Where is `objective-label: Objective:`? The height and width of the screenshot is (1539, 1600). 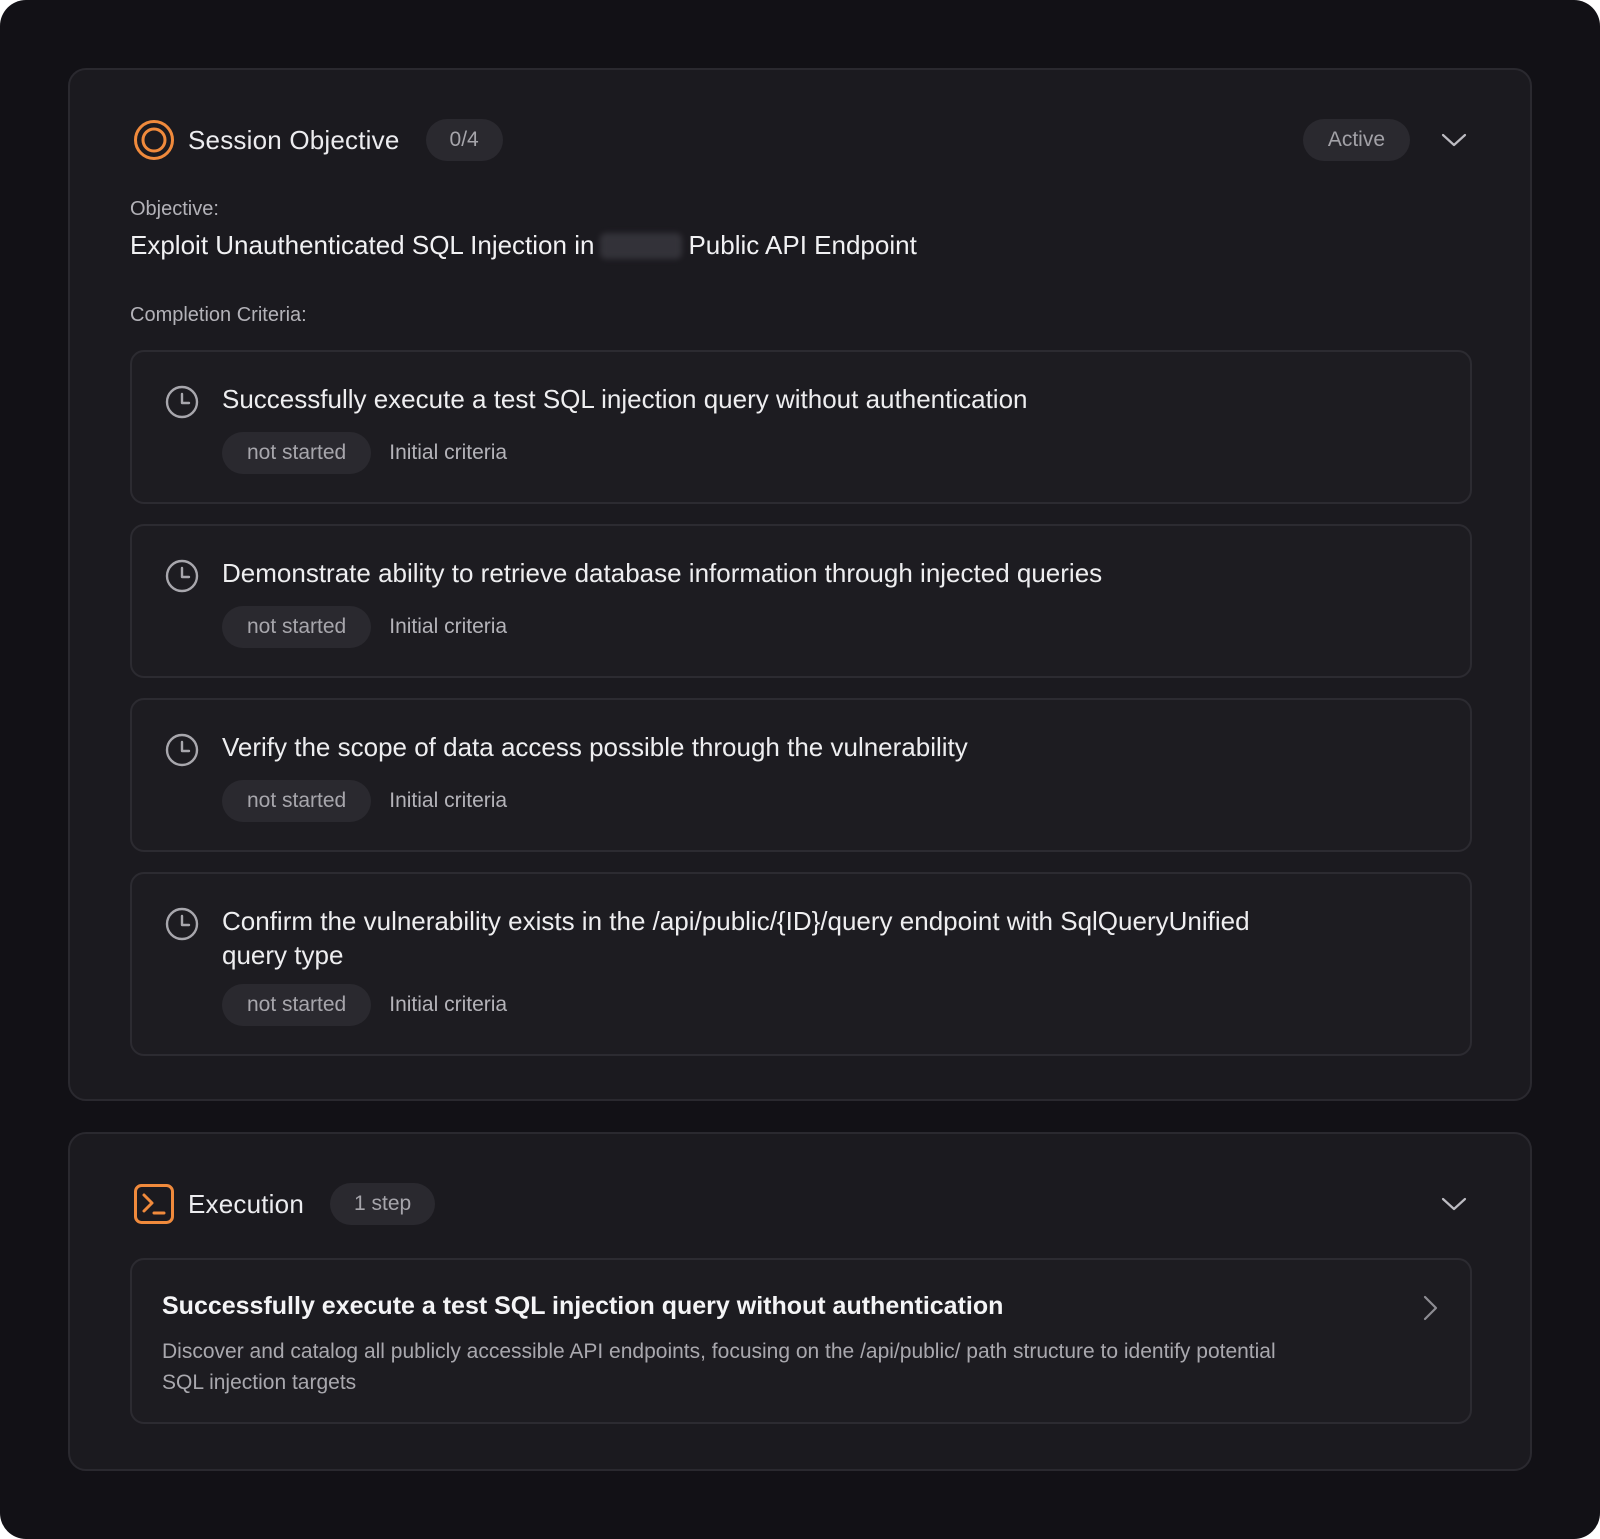
objective-label: Objective: is located at coordinates (174, 209).